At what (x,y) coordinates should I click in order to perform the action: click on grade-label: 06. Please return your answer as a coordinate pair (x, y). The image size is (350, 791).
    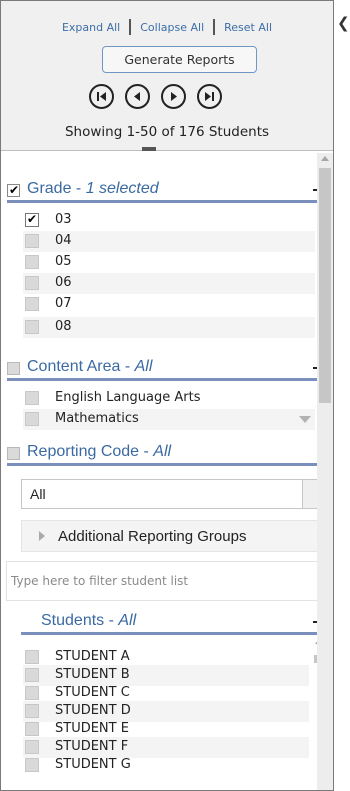
    Looking at the image, I should click on (63, 282).